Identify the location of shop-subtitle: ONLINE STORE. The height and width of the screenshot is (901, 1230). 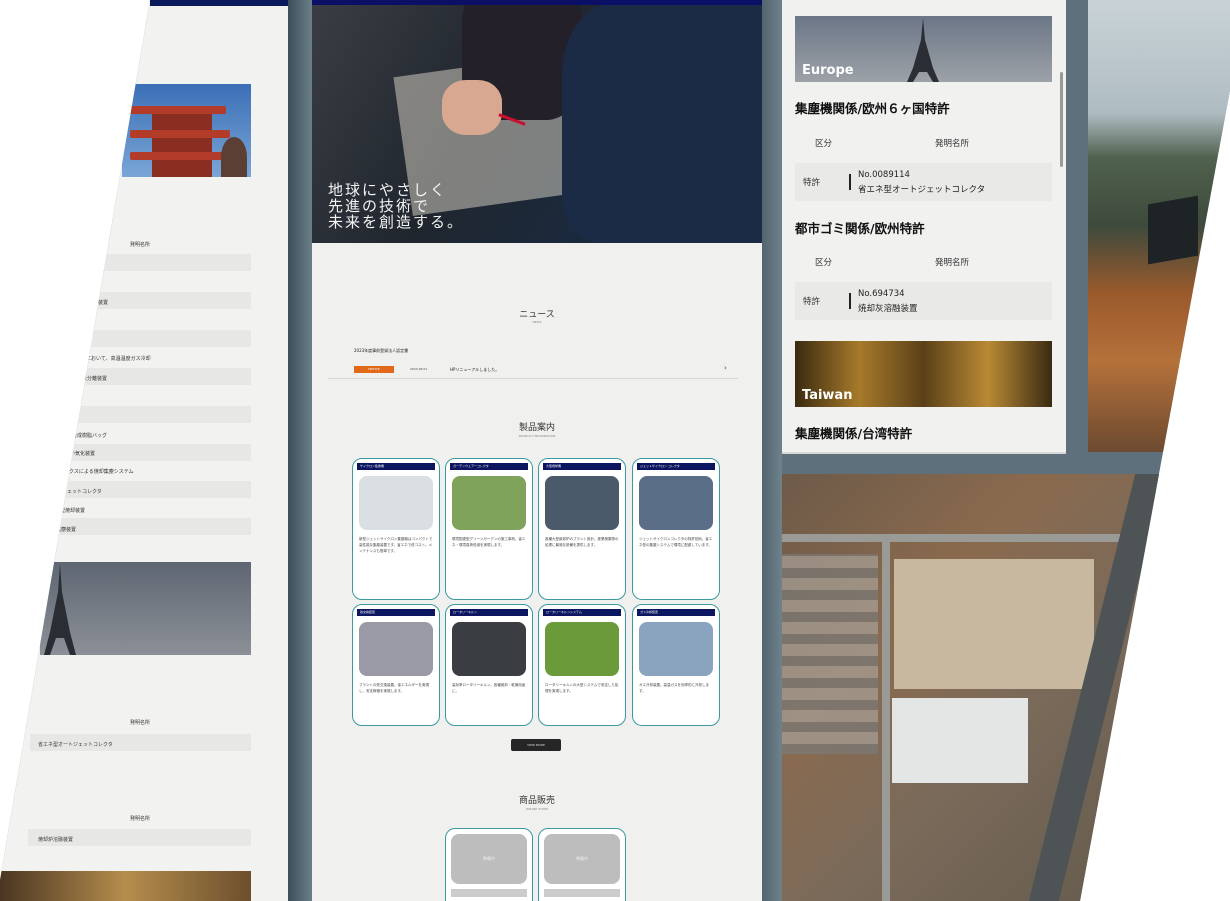
(537, 809).